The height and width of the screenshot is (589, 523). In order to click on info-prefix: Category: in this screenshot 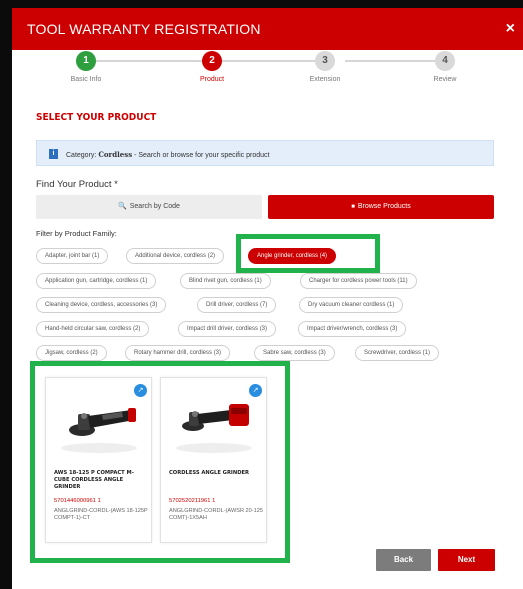, I will do `click(81, 155)`.